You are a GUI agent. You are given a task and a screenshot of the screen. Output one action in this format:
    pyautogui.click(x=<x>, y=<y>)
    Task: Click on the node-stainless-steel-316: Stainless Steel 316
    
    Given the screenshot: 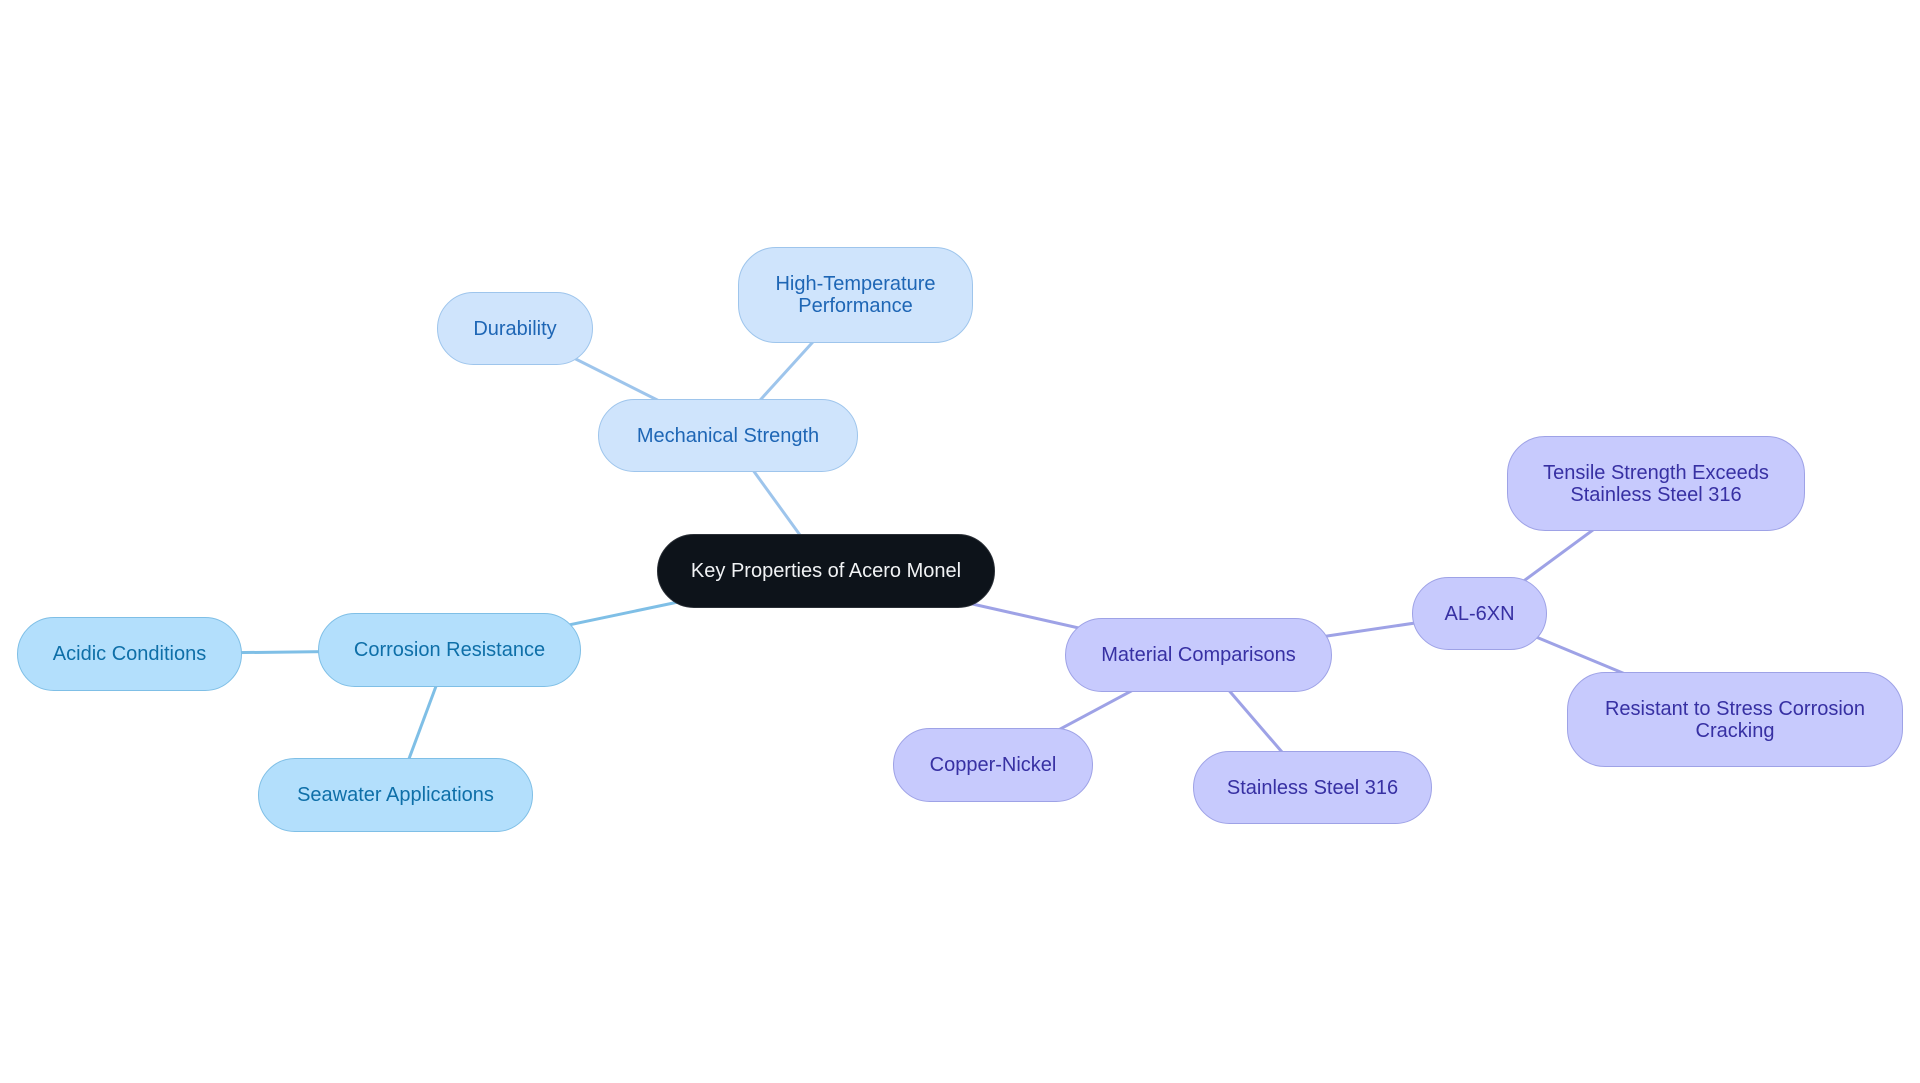 What is the action you would take?
    pyautogui.click(x=1312, y=787)
    